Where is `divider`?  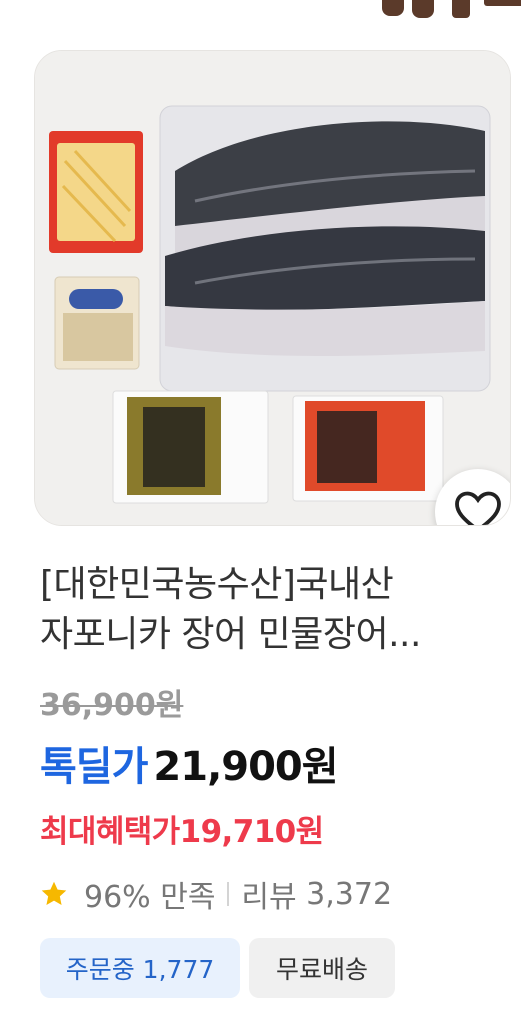 divider is located at coordinates (228, 894).